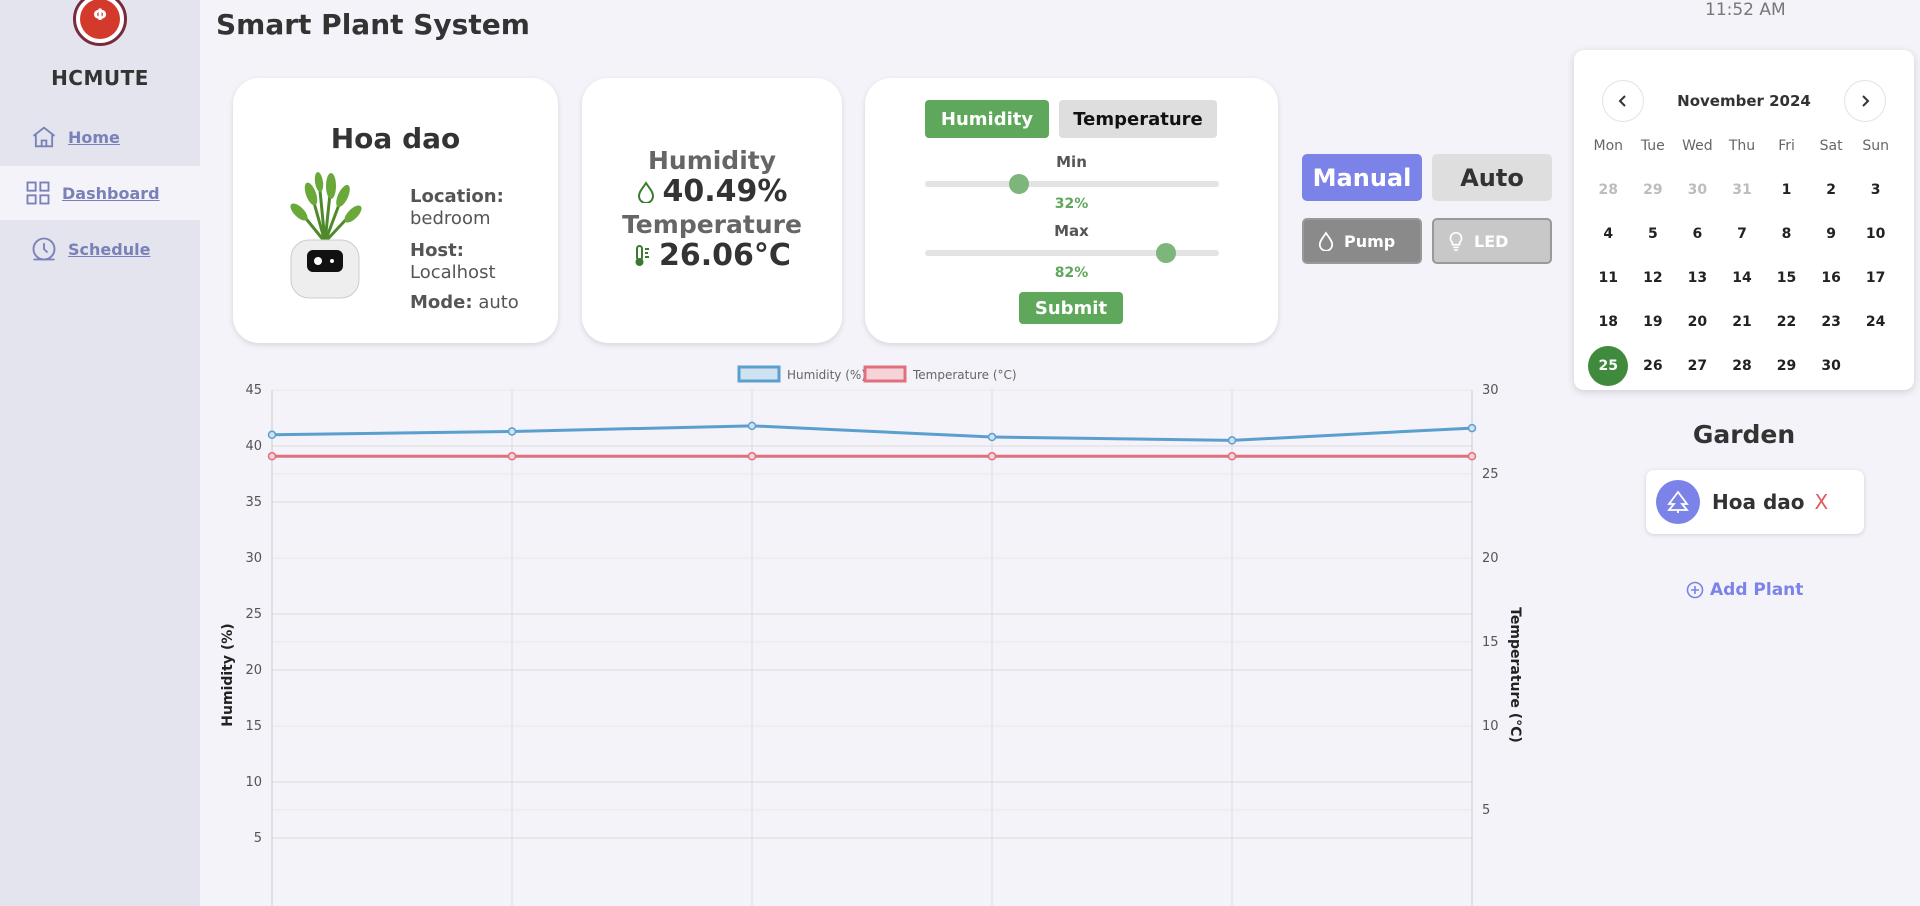 Image resolution: width=1920 pixels, height=906 pixels. Describe the element at coordinates (725, 255) in the screenshot. I see `temperature-value: 26.06°C` at that location.